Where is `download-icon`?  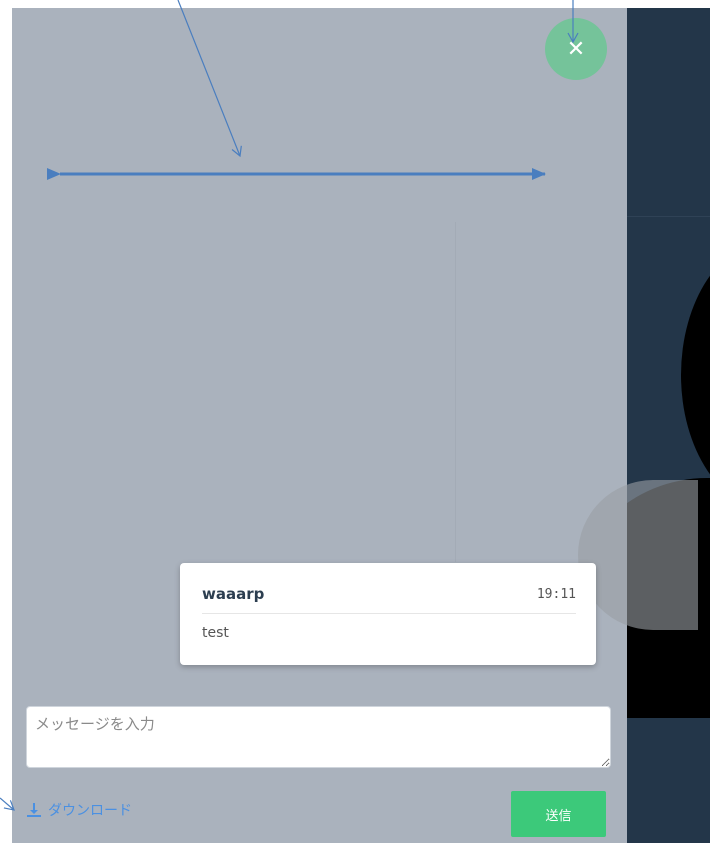 download-icon is located at coordinates (34, 810).